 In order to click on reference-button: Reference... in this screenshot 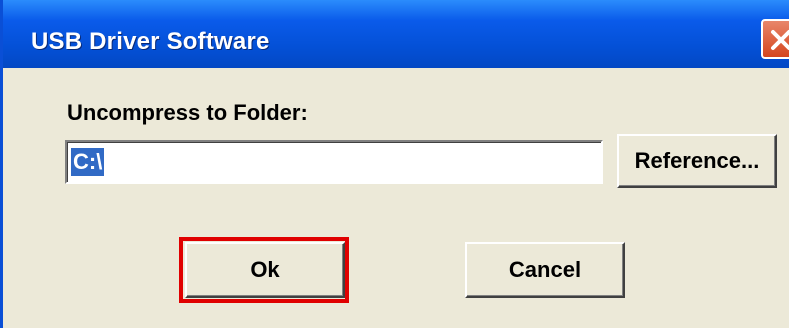, I will do `click(697, 161)`.